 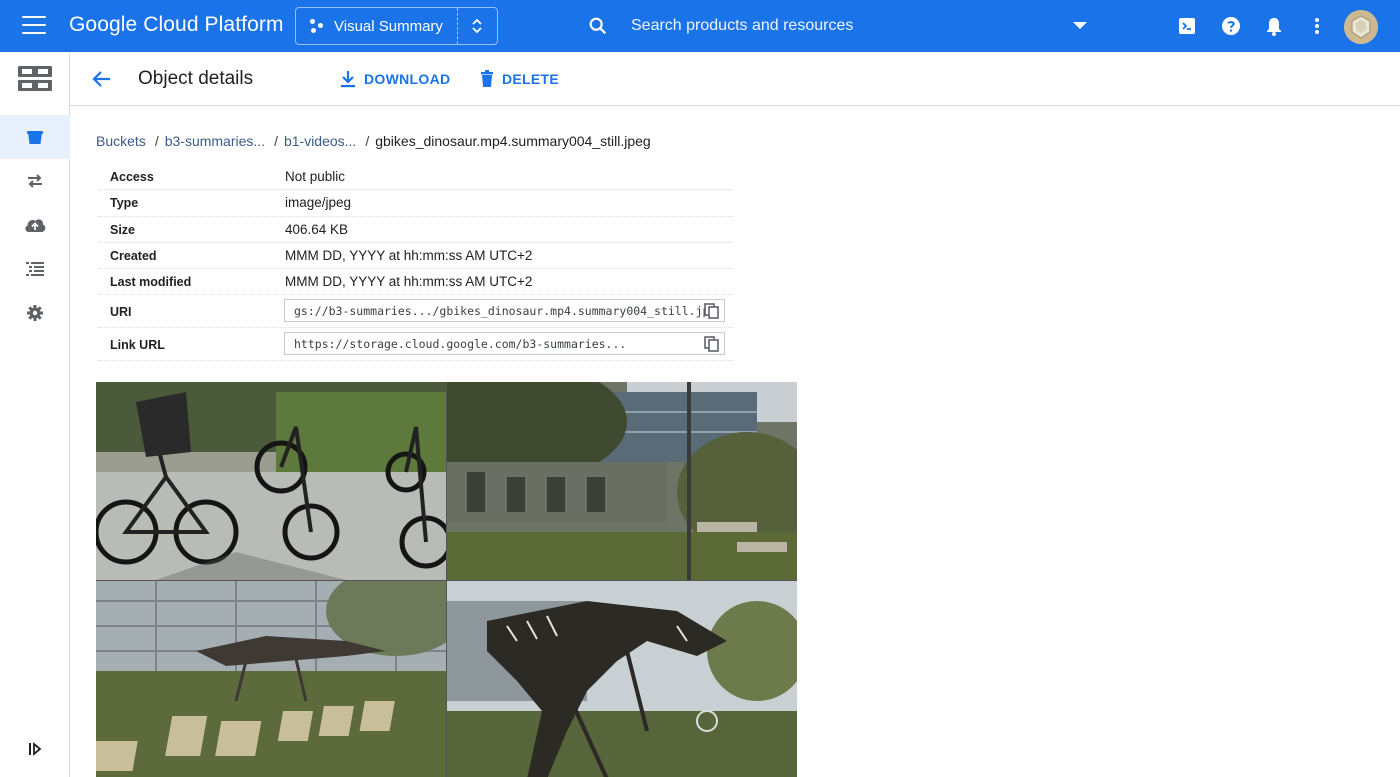 I want to click on download-label: DOWNLOAD, so click(x=407, y=79).